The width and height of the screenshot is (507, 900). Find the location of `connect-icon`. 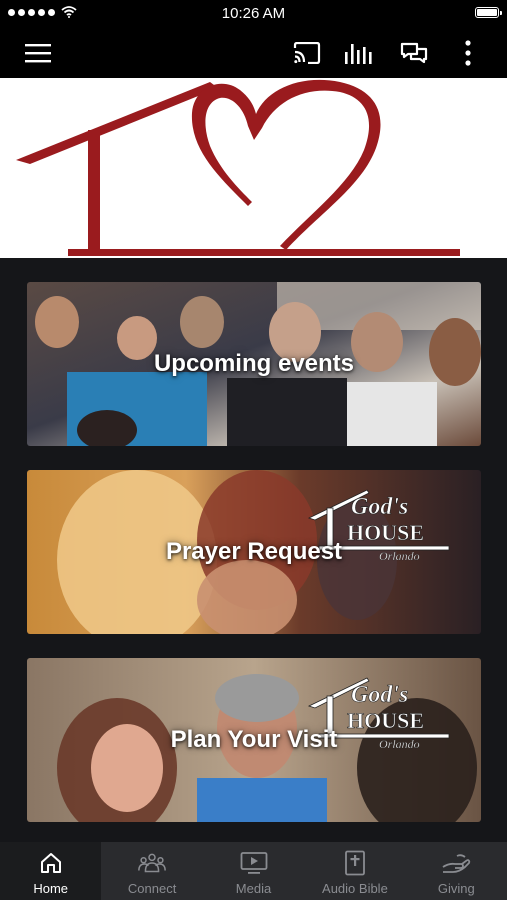

connect-icon is located at coordinates (152, 863).